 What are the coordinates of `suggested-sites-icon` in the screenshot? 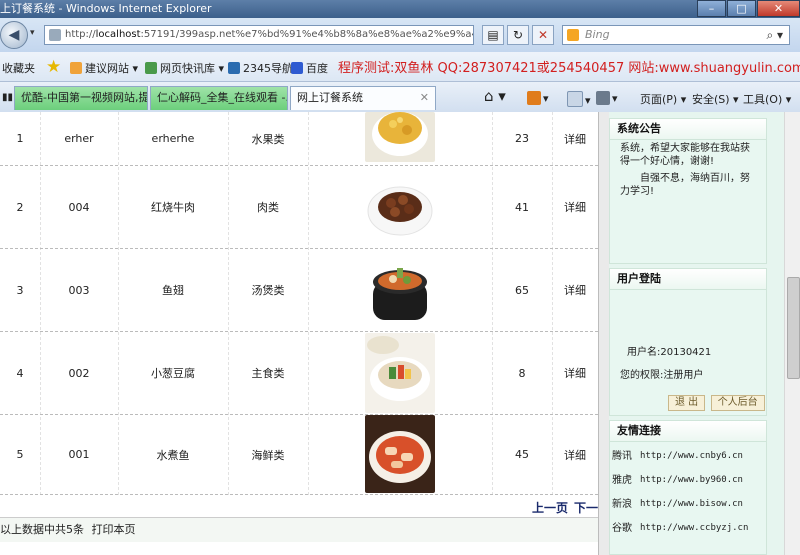 It's located at (76, 68).